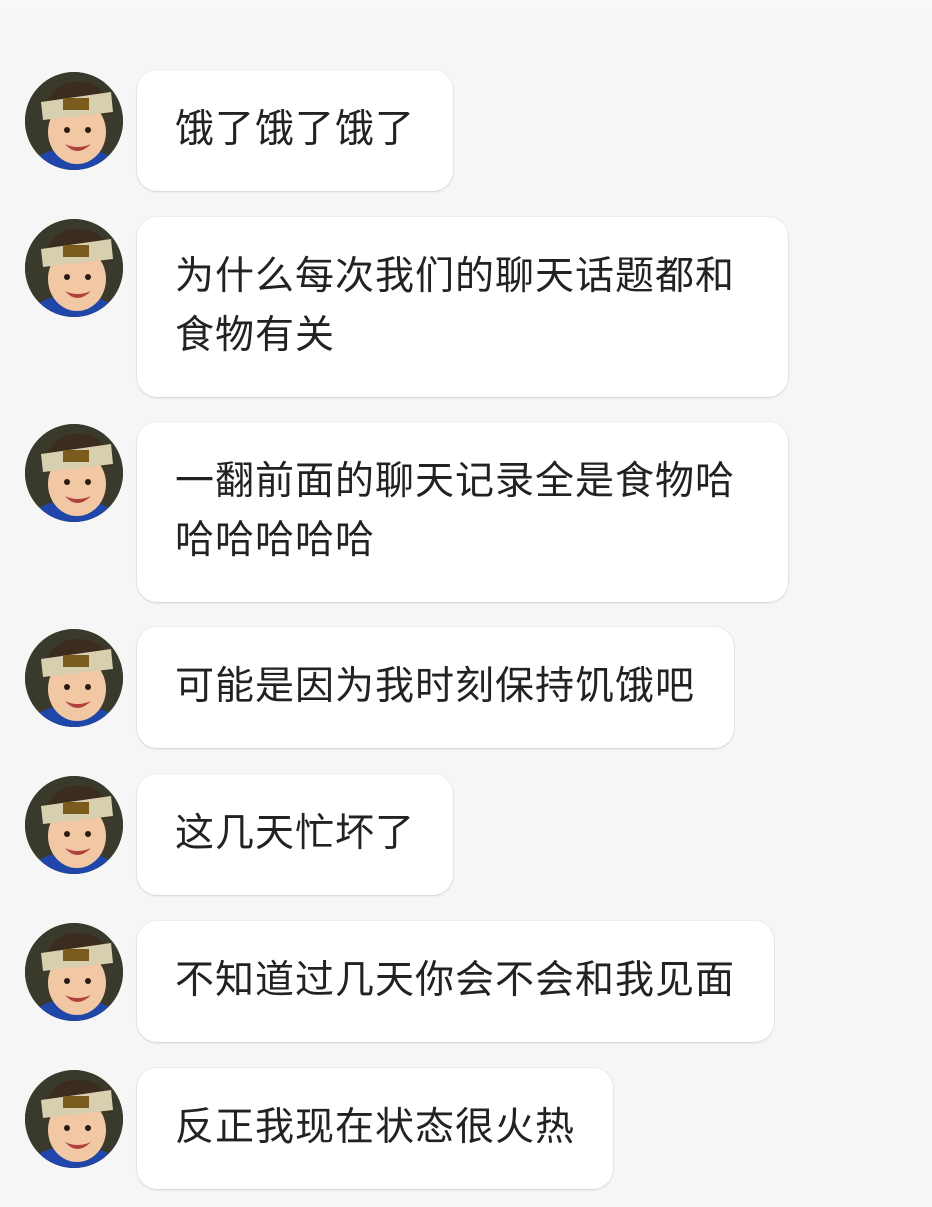 The height and width of the screenshot is (1207, 932). What do you see at coordinates (455, 306) in the screenshot?
I see `message-text: 为什么每次我们的聊天话题都和食物有关` at bounding box center [455, 306].